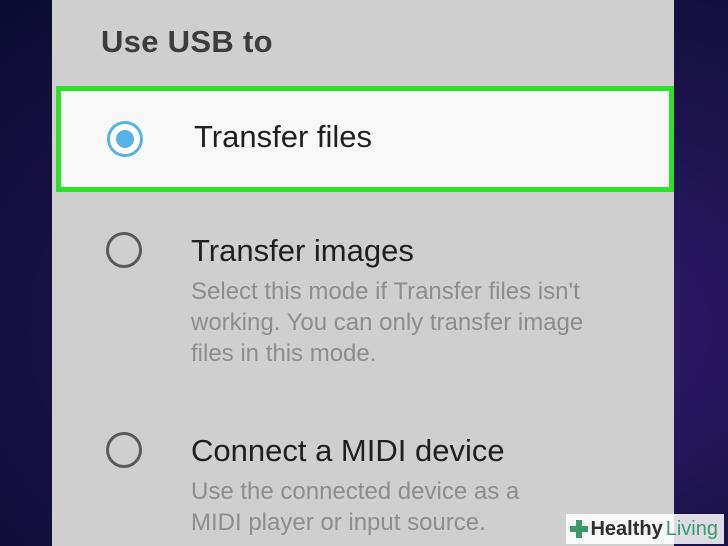  What do you see at coordinates (579, 529) in the screenshot?
I see `plus-cross-icon` at bounding box center [579, 529].